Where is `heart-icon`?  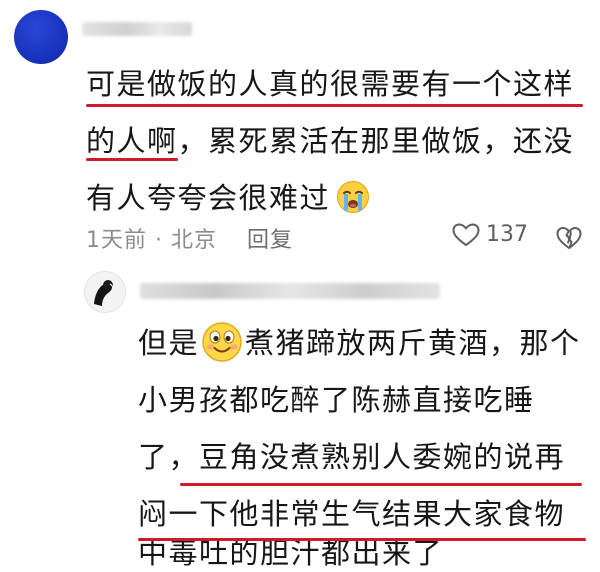 heart-icon is located at coordinates (466, 234).